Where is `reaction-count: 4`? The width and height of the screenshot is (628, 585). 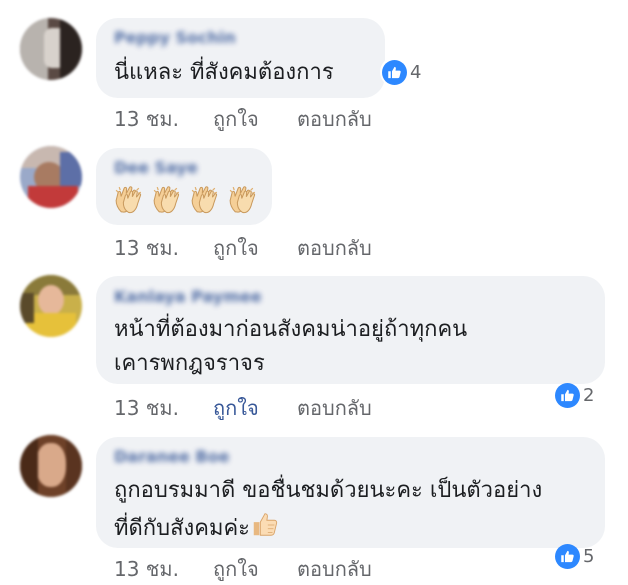 reaction-count: 4 is located at coordinates (416, 72).